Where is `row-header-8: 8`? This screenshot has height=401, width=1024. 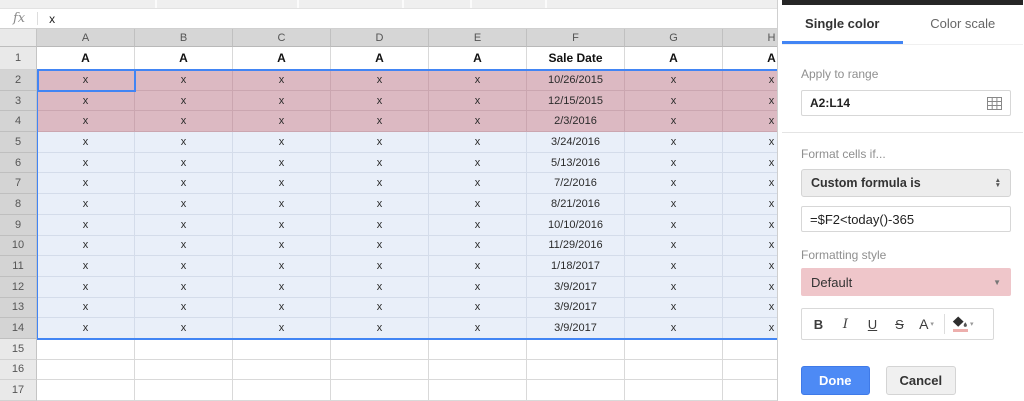 row-header-8: 8 is located at coordinates (18, 204).